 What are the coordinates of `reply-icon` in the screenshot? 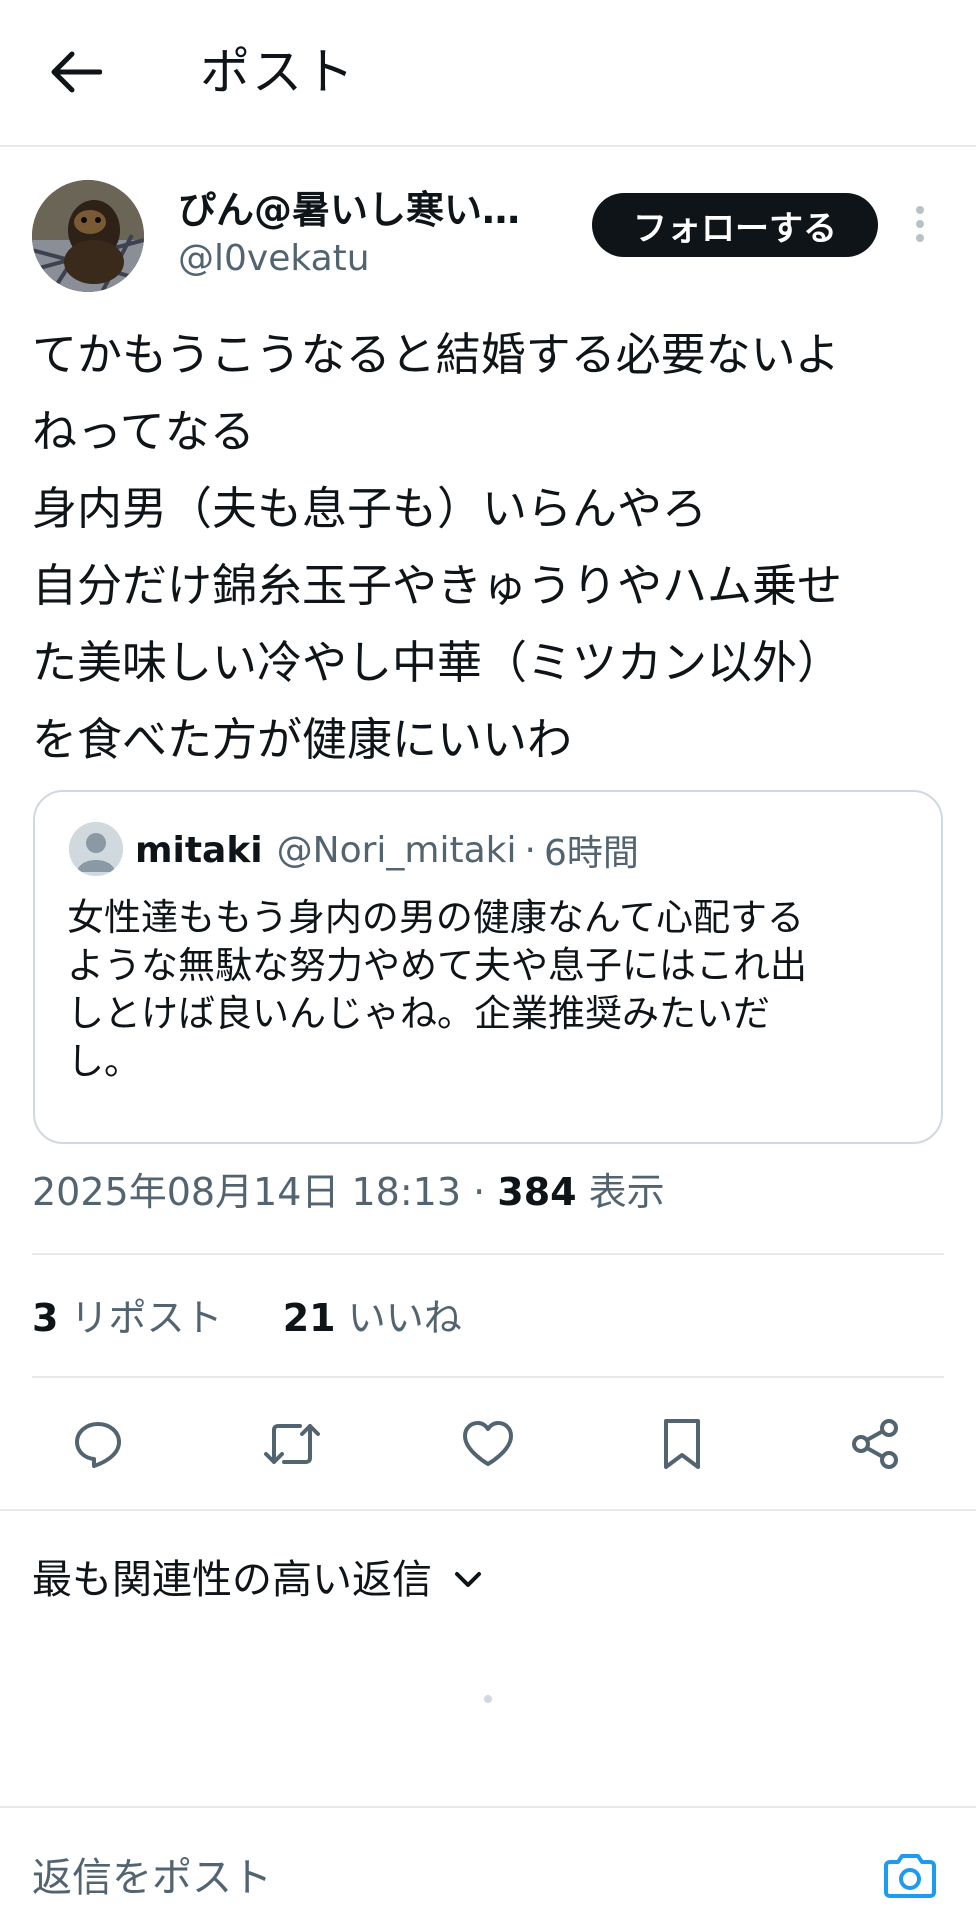 It's located at (98, 1445).